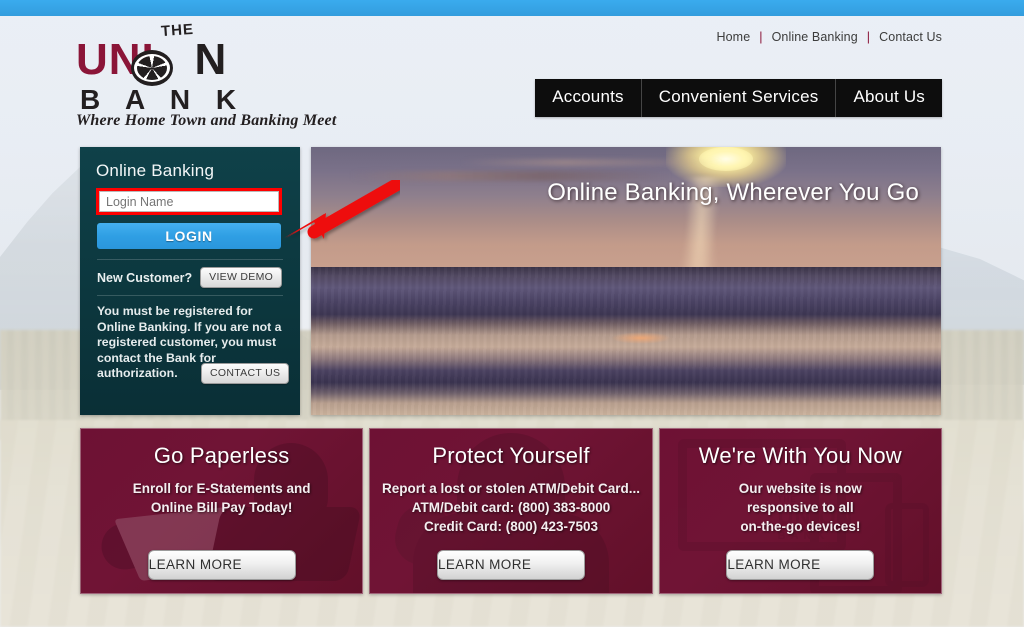 The width and height of the screenshot is (1024, 627). Describe the element at coordinates (221, 455) in the screenshot. I see `card-title: Go Paperless` at that location.